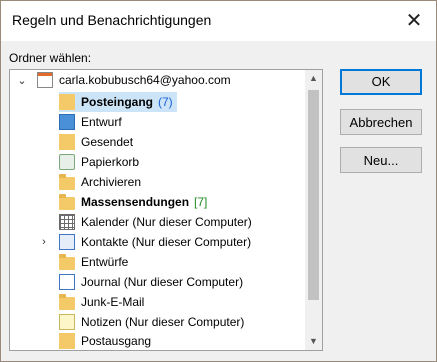  What do you see at coordinates (116, 341) in the screenshot?
I see `tree-item-label: Postausgang` at bounding box center [116, 341].